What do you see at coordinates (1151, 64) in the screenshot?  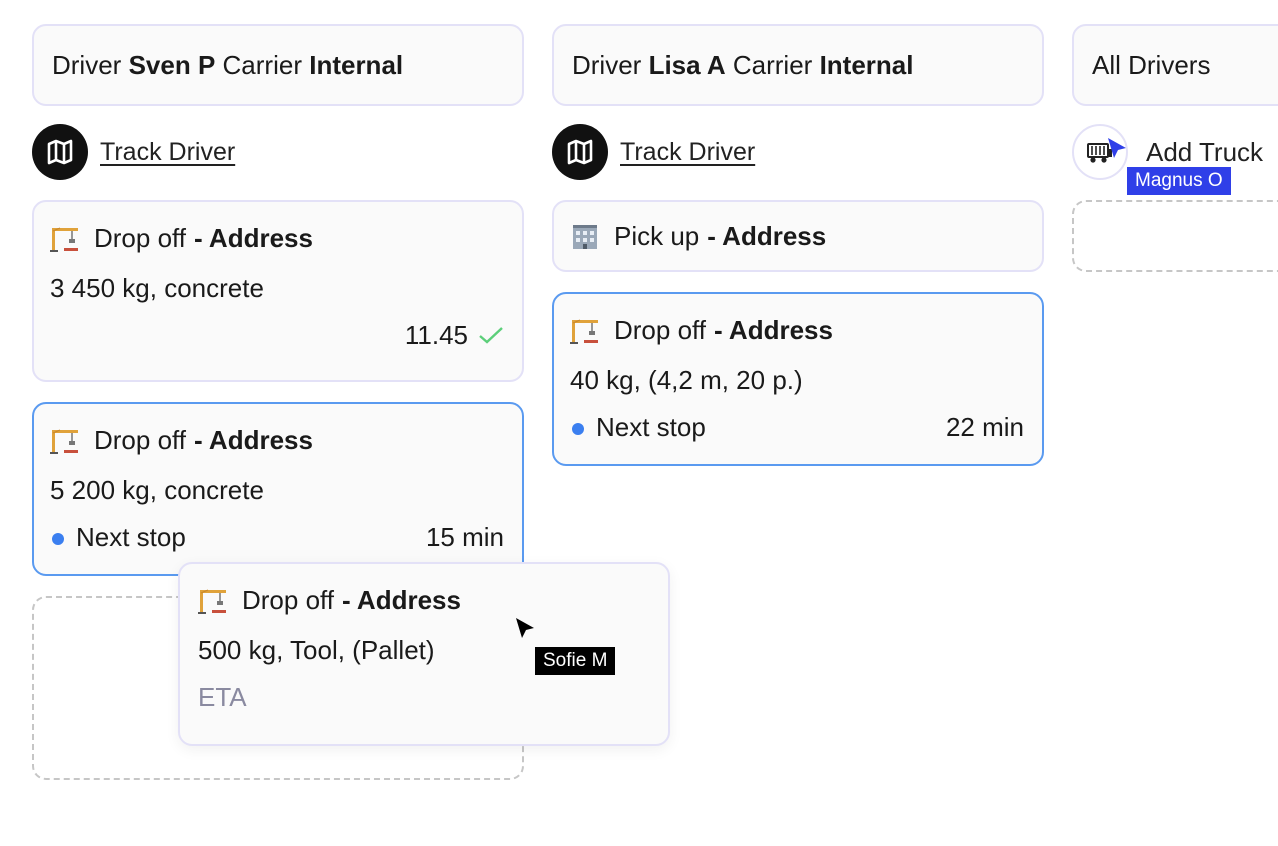 I see `all-drivers-title: All Drivers` at bounding box center [1151, 64].